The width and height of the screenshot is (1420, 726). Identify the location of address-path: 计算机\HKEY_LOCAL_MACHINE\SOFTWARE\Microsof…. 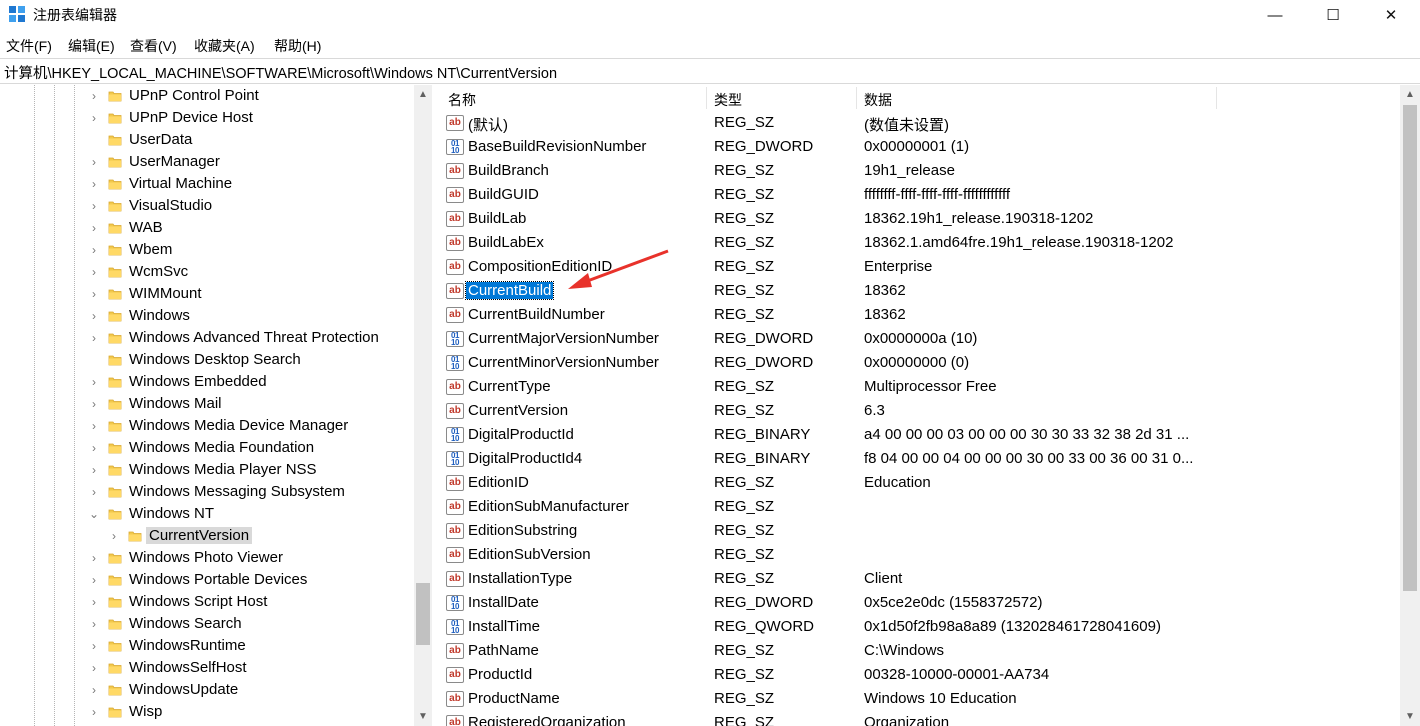
(280, 72).